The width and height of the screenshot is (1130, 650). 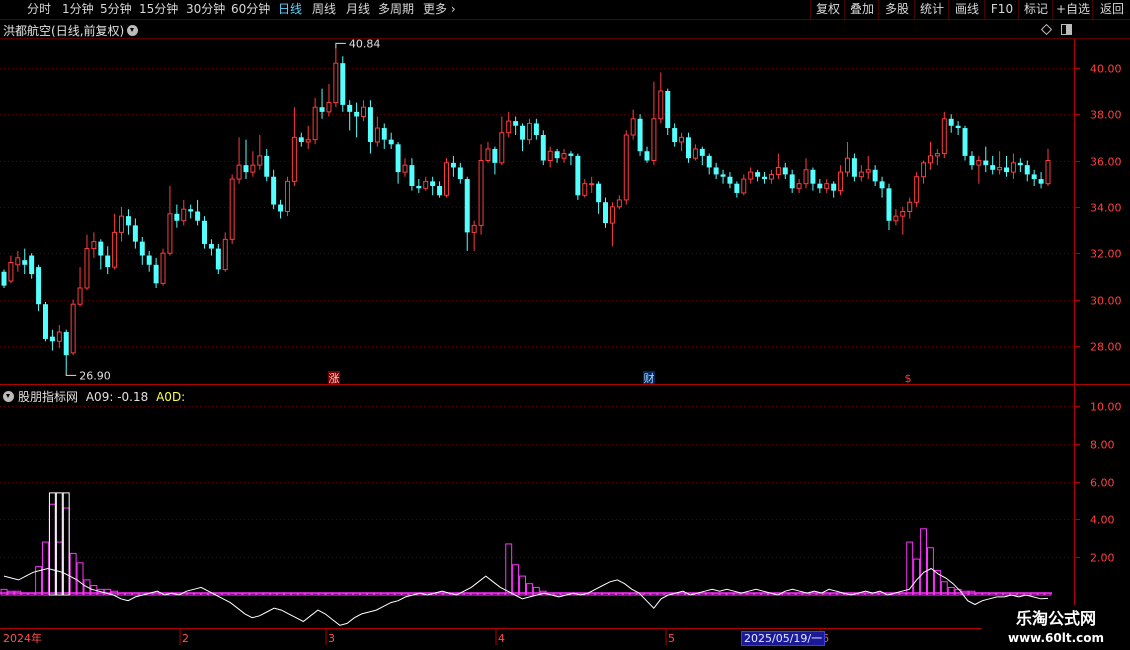 I want to click on period-tab-8: 月线, so click(x=358, y=9).